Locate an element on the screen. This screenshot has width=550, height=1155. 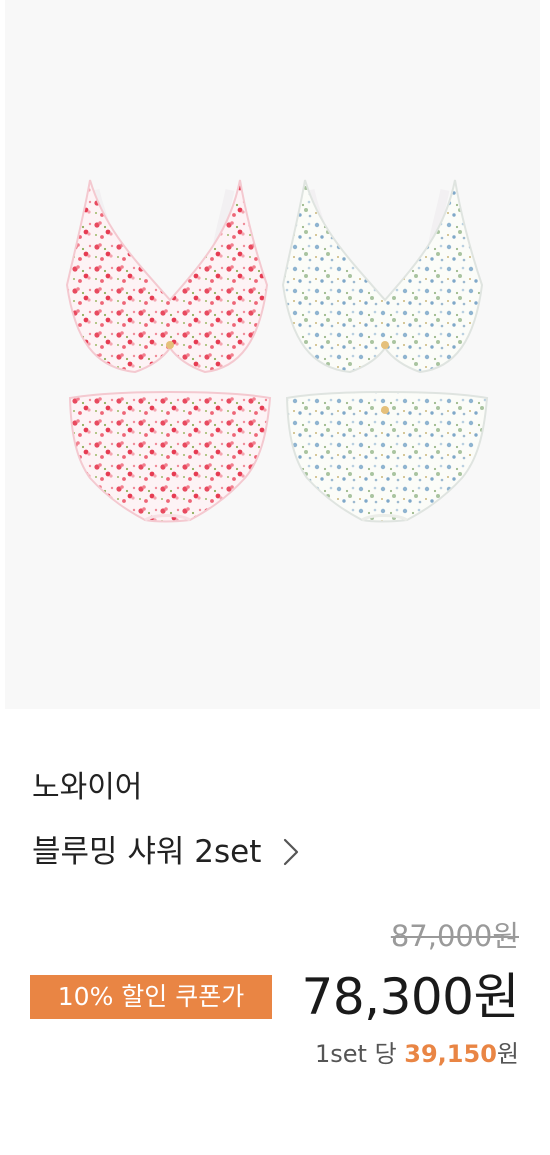
sale-price: 78,300원 is located at coordinates (410, 997).